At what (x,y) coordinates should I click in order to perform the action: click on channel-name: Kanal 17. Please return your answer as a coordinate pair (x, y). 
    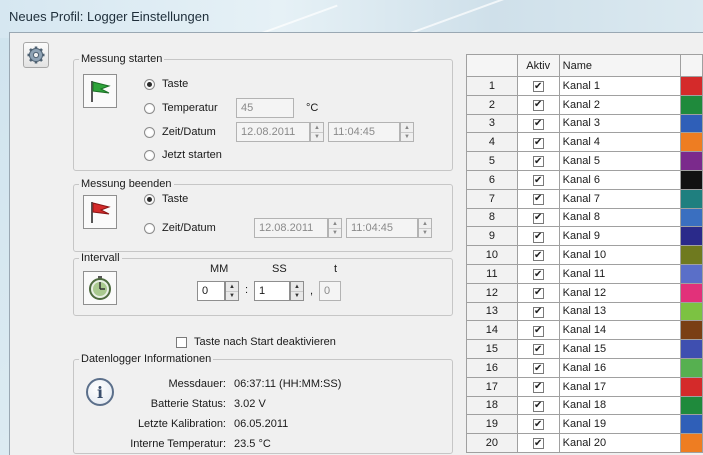
    Looking at the image, I should click on (620, 386).